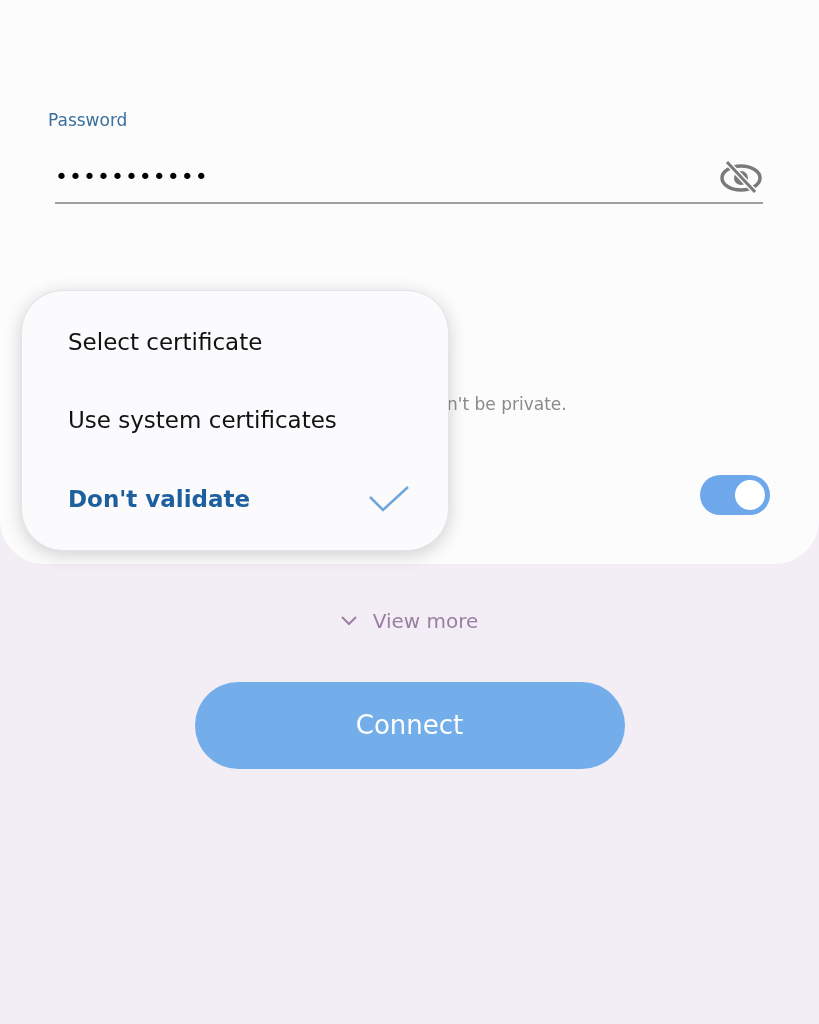 Image resolution: width=819 pixels, height=1024 pixels. Describe the element at coordinates (389, 498) in the screenshot. I see `checkmark-icon` at that location.